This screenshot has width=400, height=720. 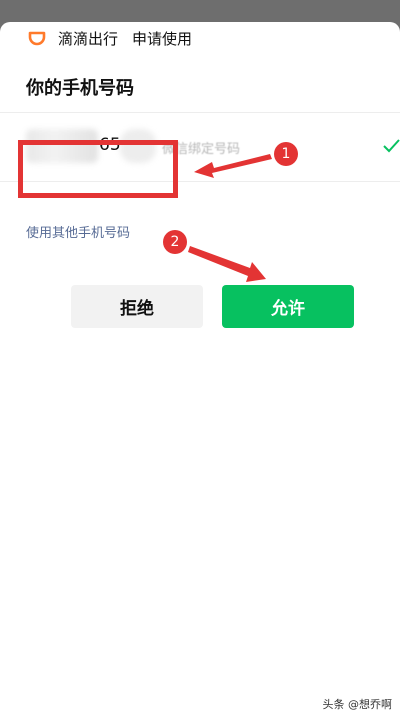 What do you see at coordinates (175, 242) in the screenshot?
I see `annotation-badge-2: 2` at bounding box center [175, 242].